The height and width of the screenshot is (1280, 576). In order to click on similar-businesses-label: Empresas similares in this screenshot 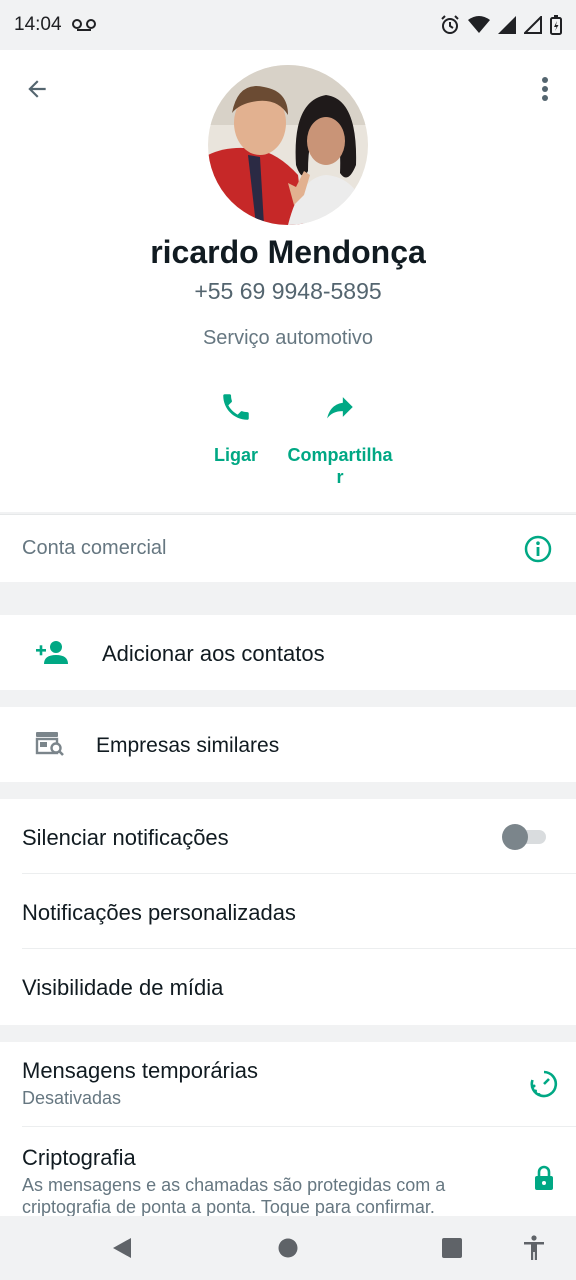, I will do `click(188, 745)`.